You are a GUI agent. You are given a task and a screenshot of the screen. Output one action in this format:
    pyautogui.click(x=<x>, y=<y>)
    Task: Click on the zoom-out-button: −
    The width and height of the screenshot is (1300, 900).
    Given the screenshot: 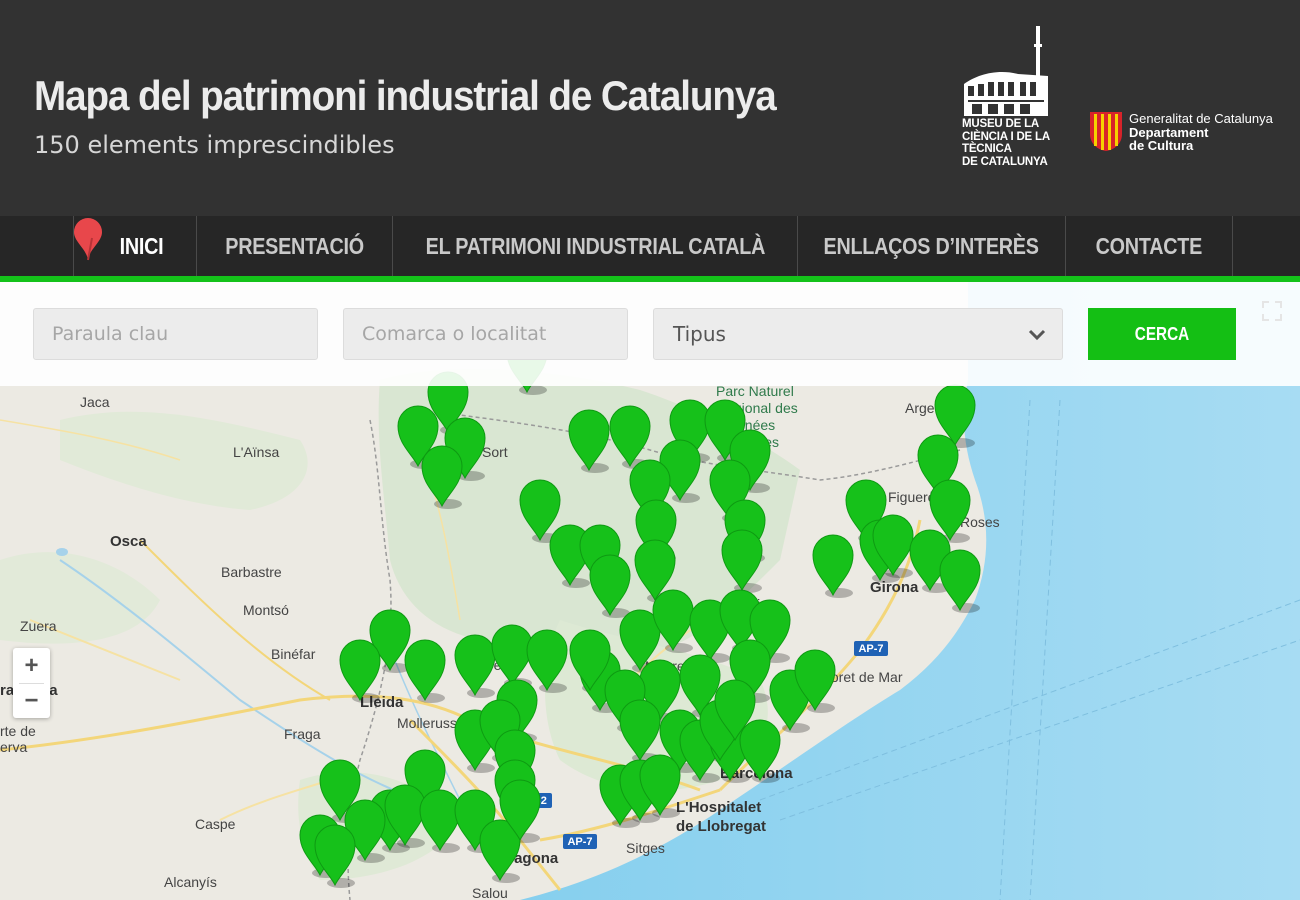 What is the action you would take?
    pyautogui.click(x=31, y=700)
    